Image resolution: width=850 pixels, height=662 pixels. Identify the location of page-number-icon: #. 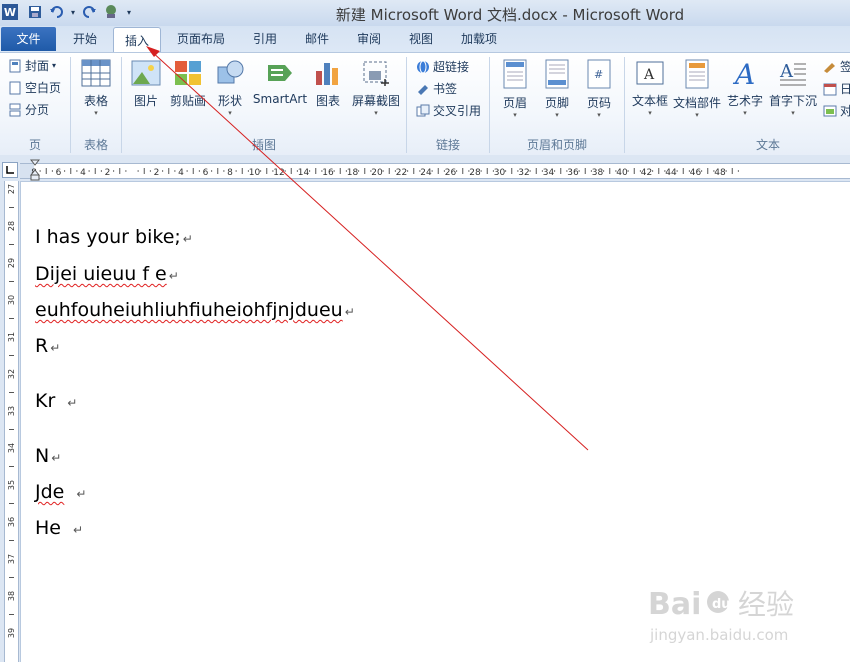
(599, 74).